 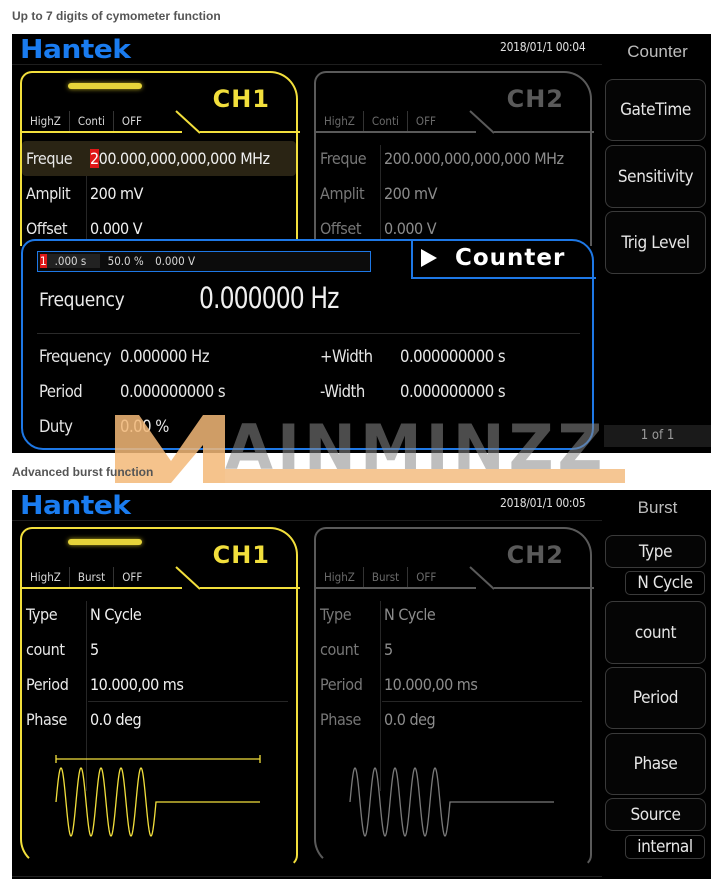 What do you see at coordinates (175, 261) in the screenshot?
I see `trig-level-value: 0.000 V` at bounding box center [175, 261].